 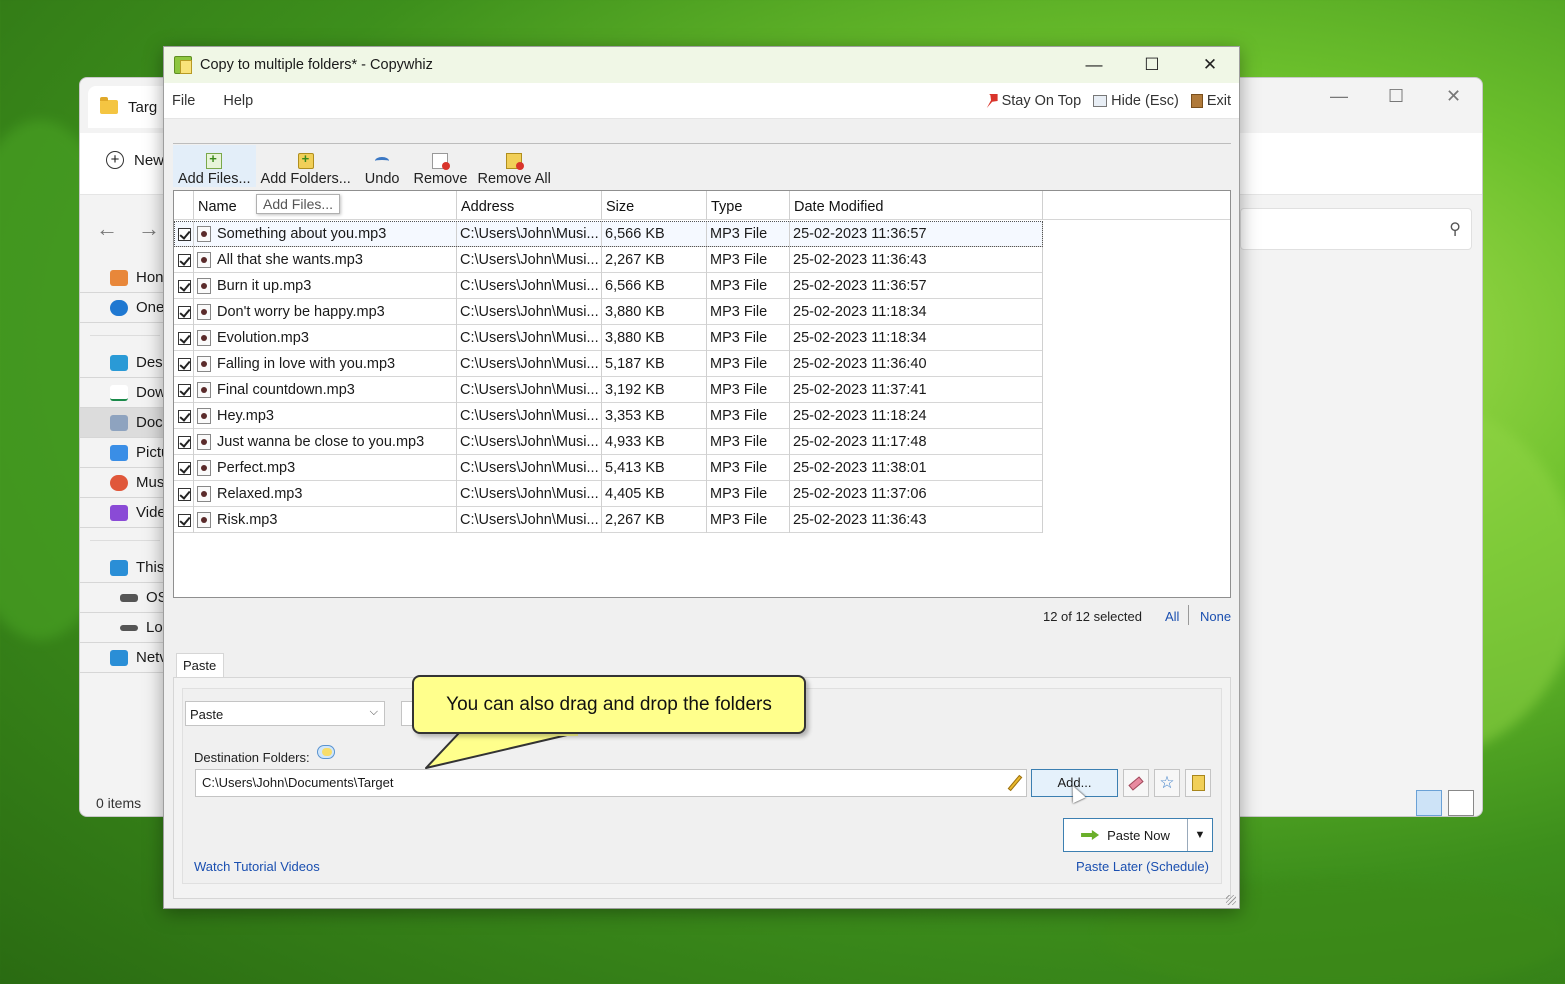 I want to click on back-arrow-icon: ←, so click(x=107, y=229).